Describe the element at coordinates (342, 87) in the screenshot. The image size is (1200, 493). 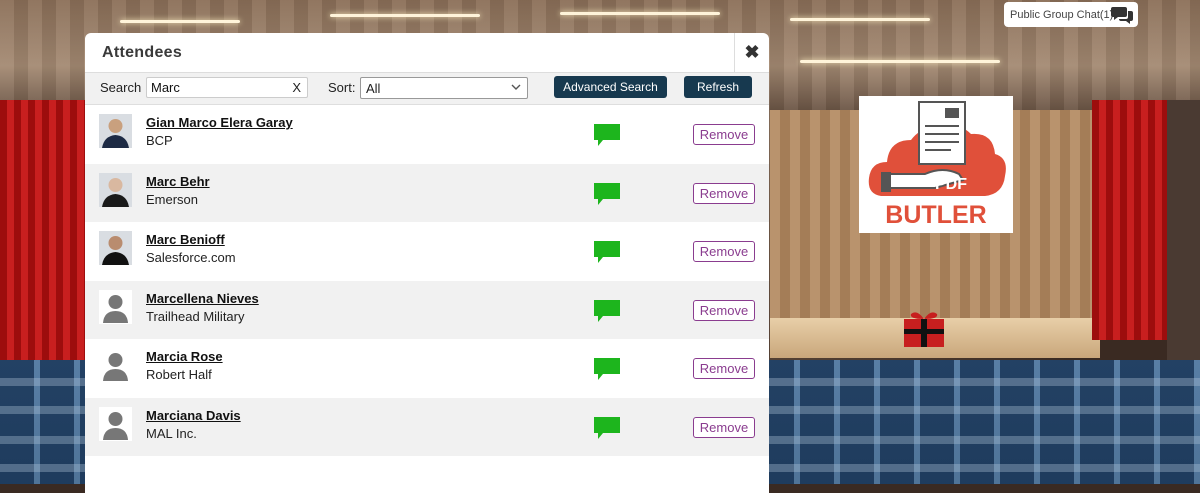
I see `sort-label: Sort:` at that location.